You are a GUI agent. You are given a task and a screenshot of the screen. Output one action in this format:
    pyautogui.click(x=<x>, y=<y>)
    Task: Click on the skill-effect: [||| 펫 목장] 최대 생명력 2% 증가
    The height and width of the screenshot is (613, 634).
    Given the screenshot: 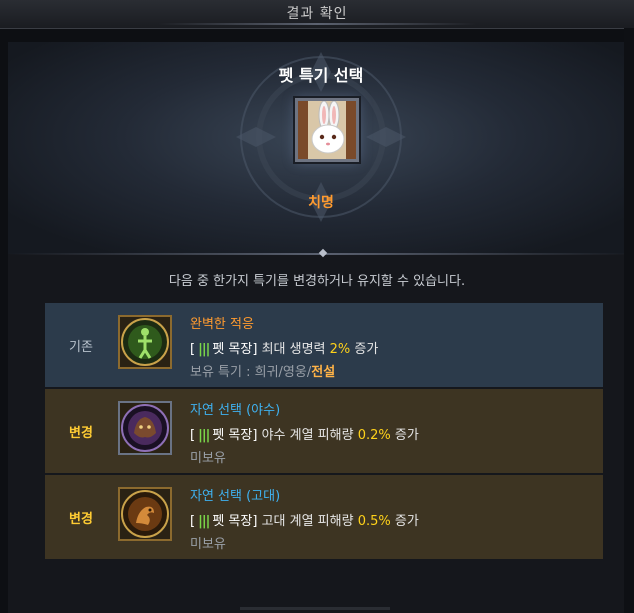 What is the action you would take?
    pyautogui.click(x=284, y=349)
    